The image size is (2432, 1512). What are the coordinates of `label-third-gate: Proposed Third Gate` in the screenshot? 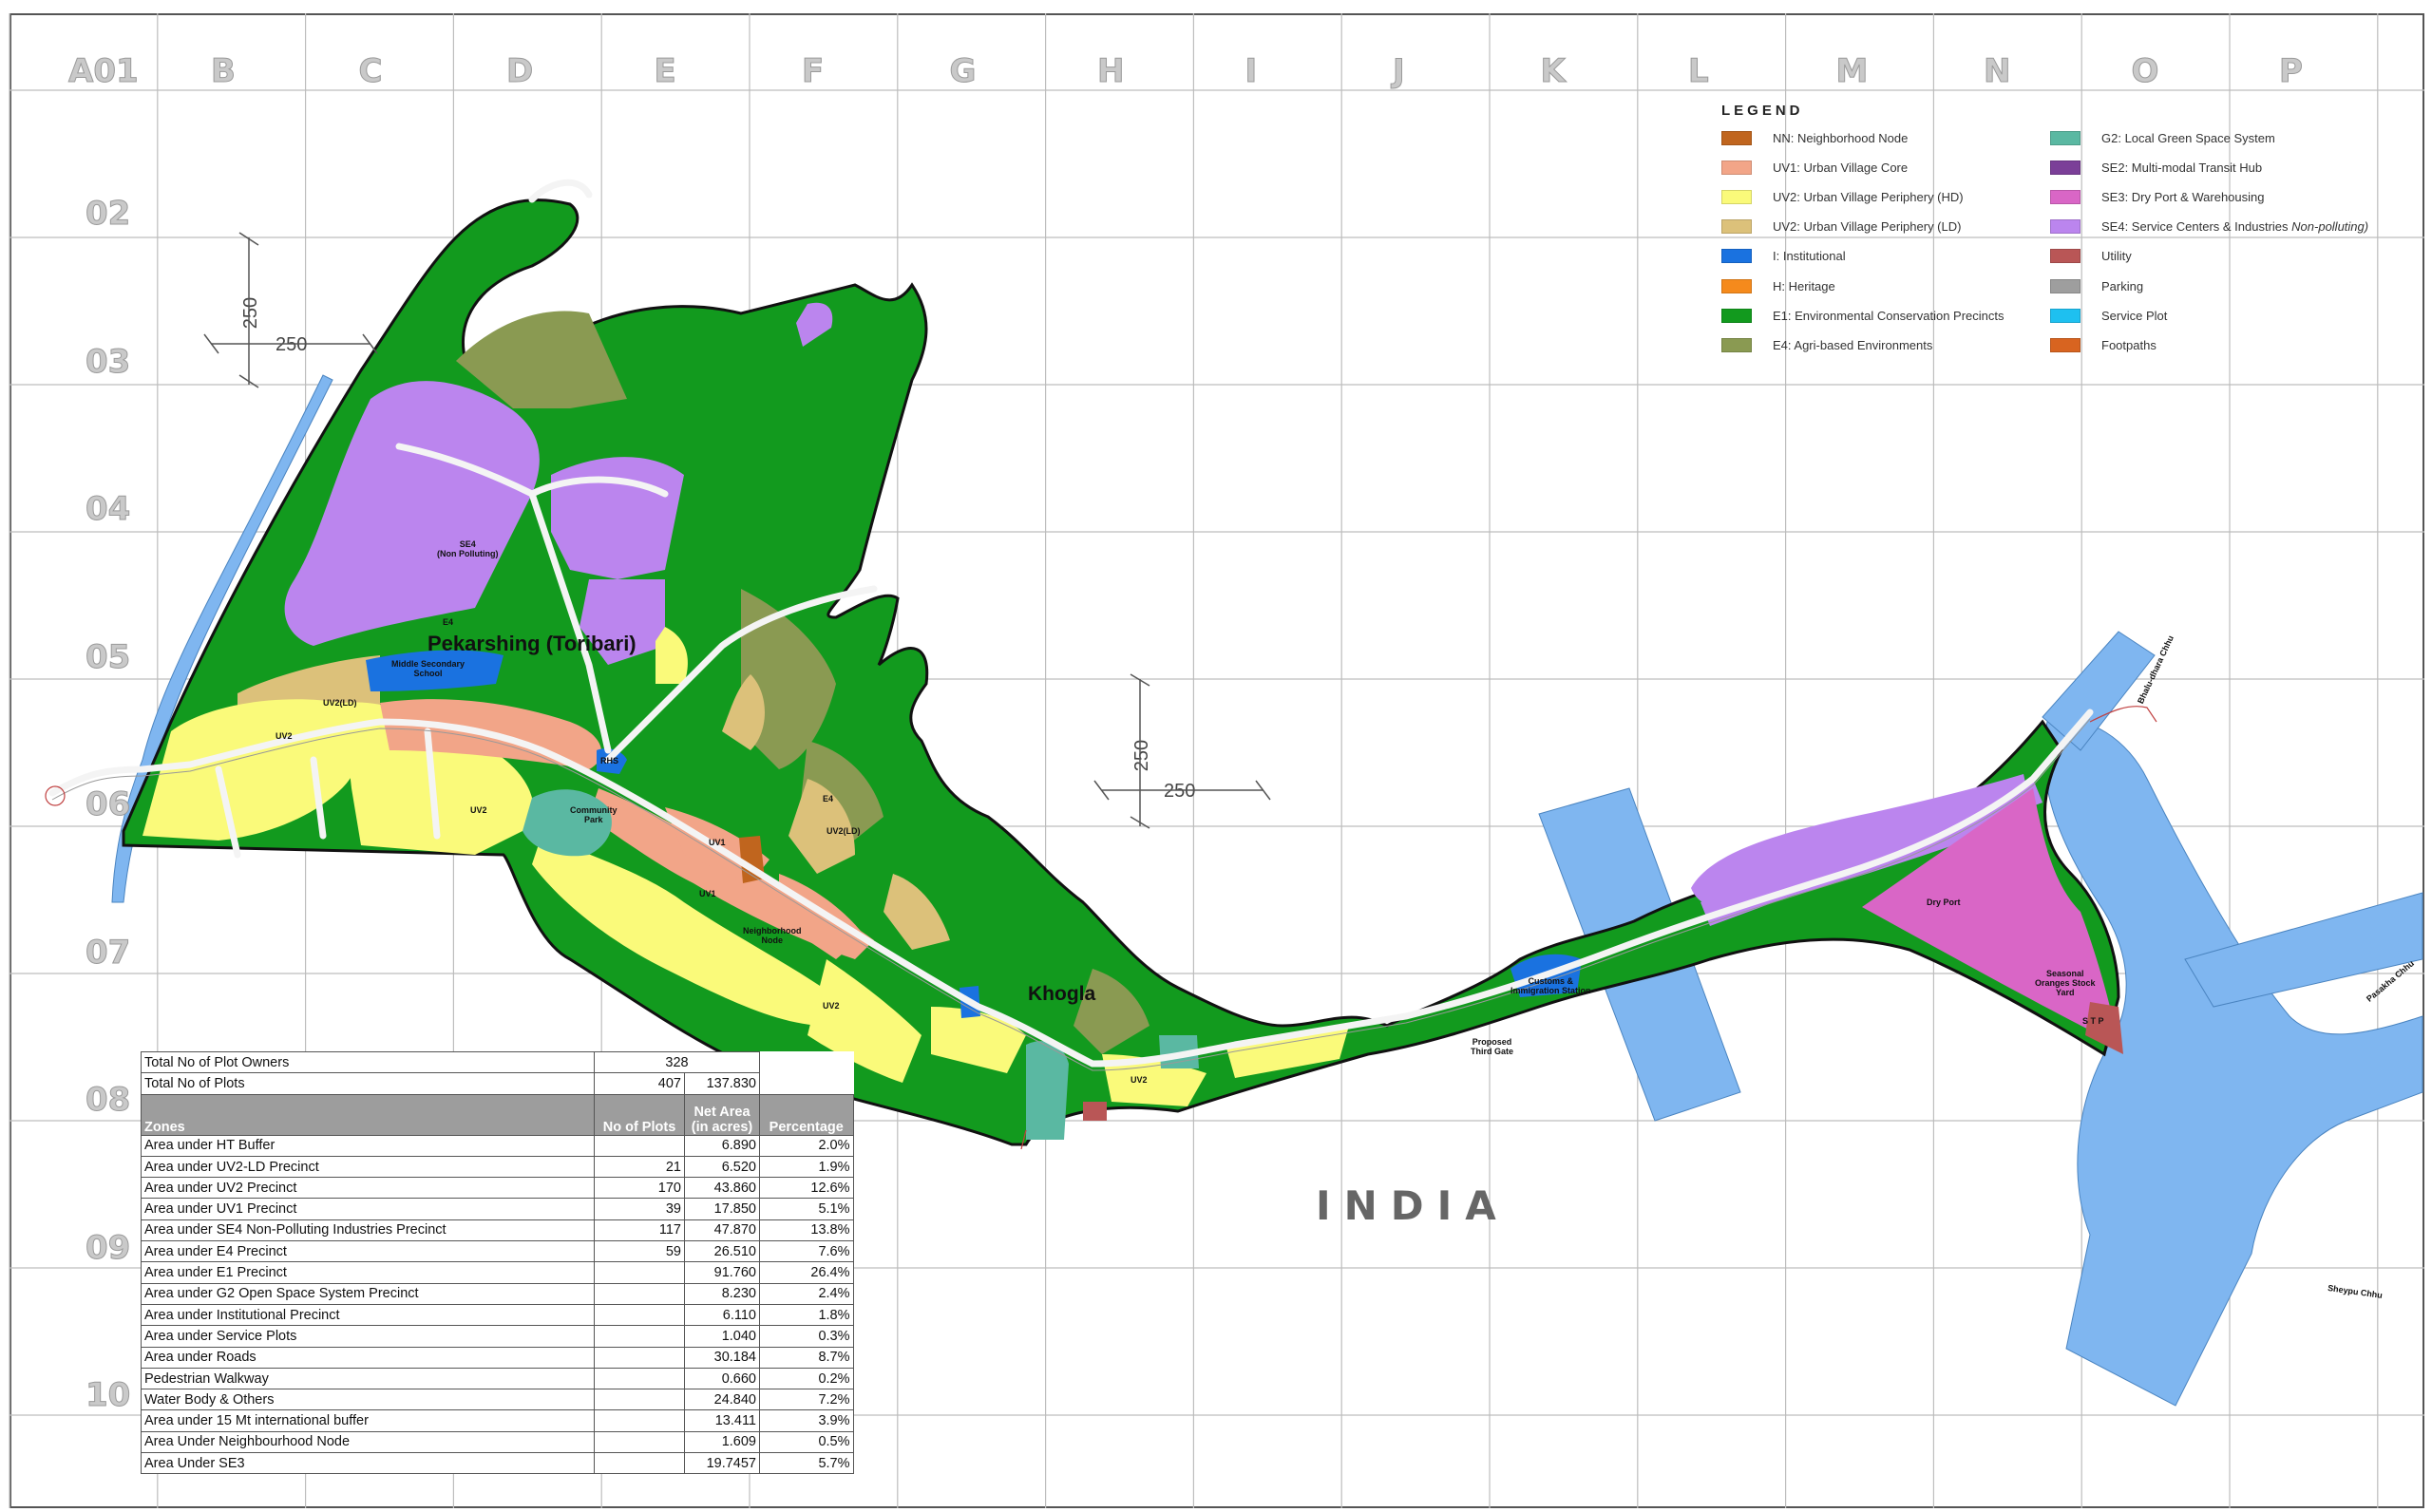 It's located at (1492, 1046).